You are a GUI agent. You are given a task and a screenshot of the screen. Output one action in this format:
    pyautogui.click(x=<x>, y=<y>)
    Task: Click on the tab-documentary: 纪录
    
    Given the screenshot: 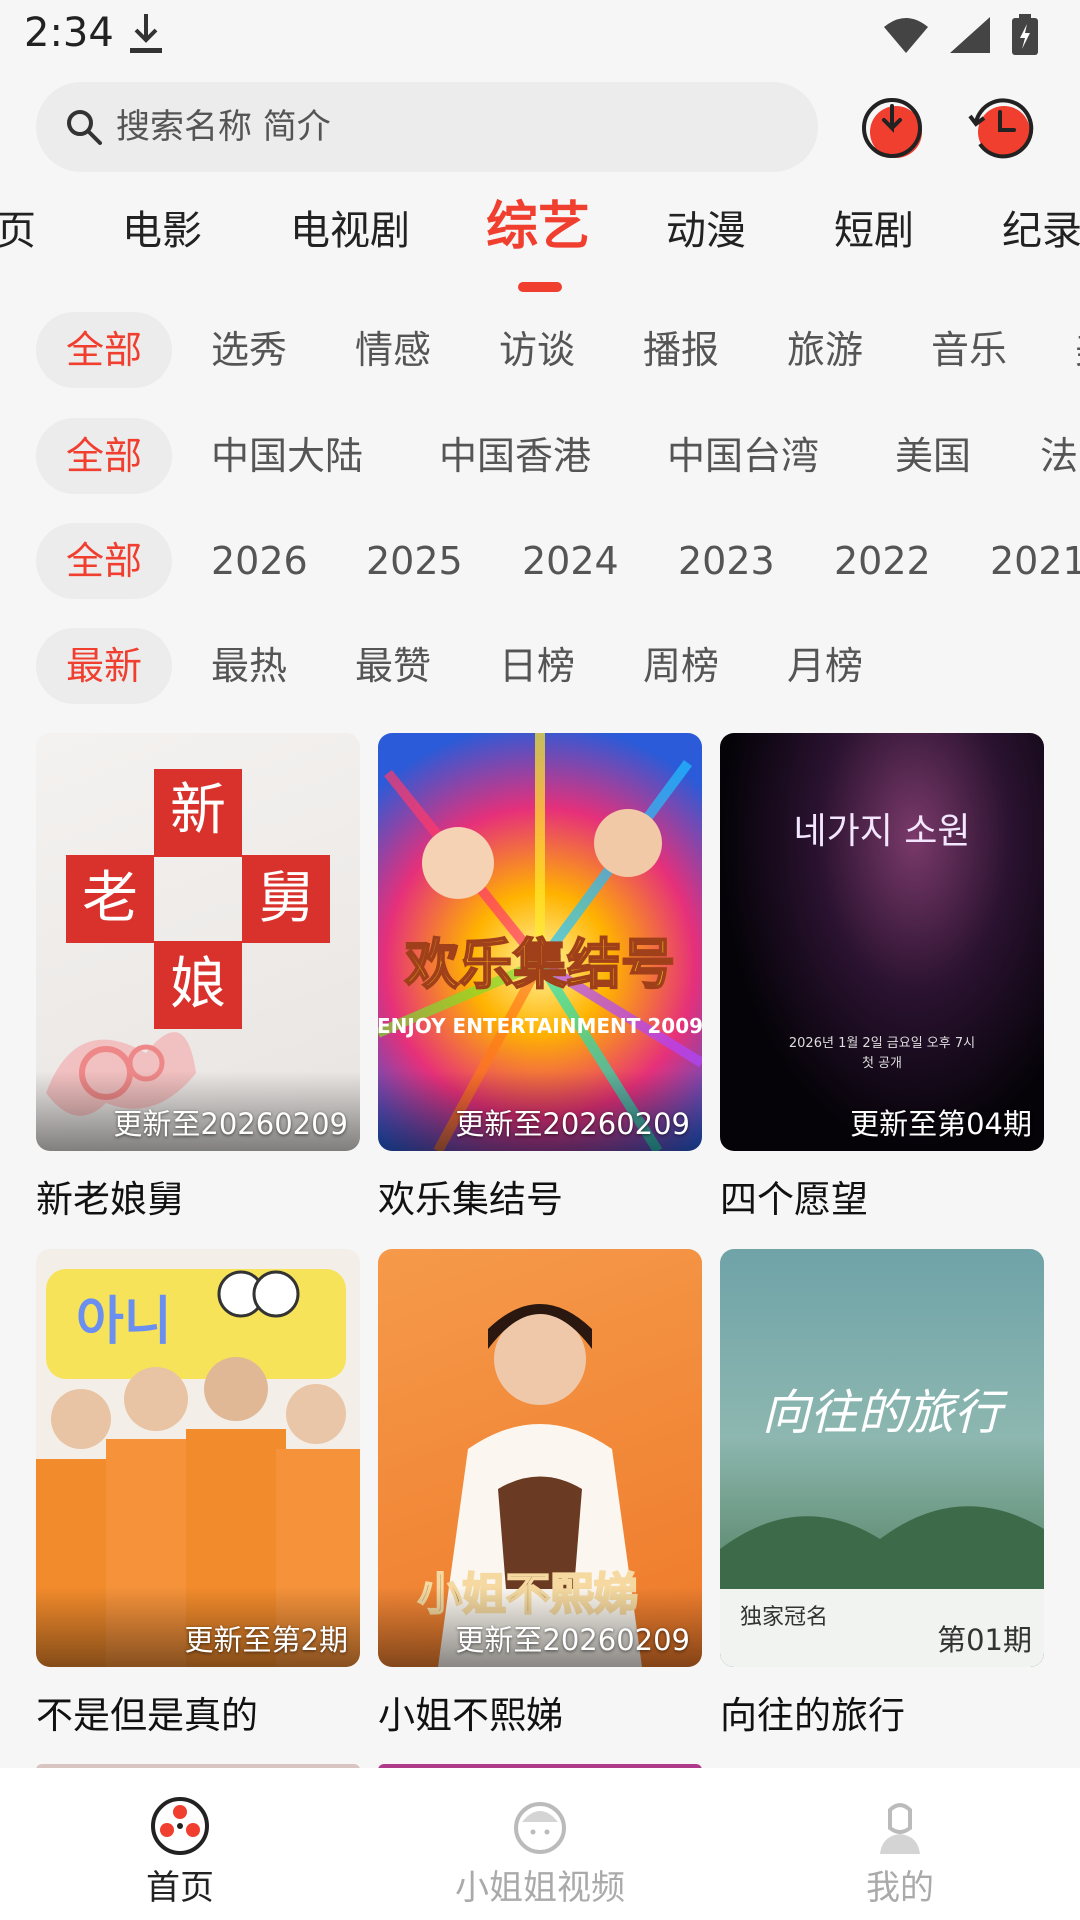 What is the action you would take?
    pyautogui.click(x=1041, y=235)
    